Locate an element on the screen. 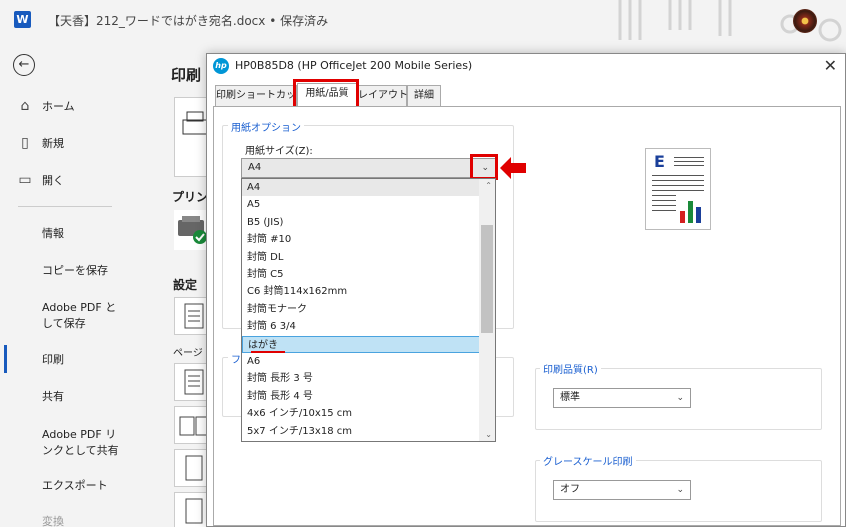 The image size is (846, 527). list-item: 封筒 C5 is located at coordinates (361, 274).